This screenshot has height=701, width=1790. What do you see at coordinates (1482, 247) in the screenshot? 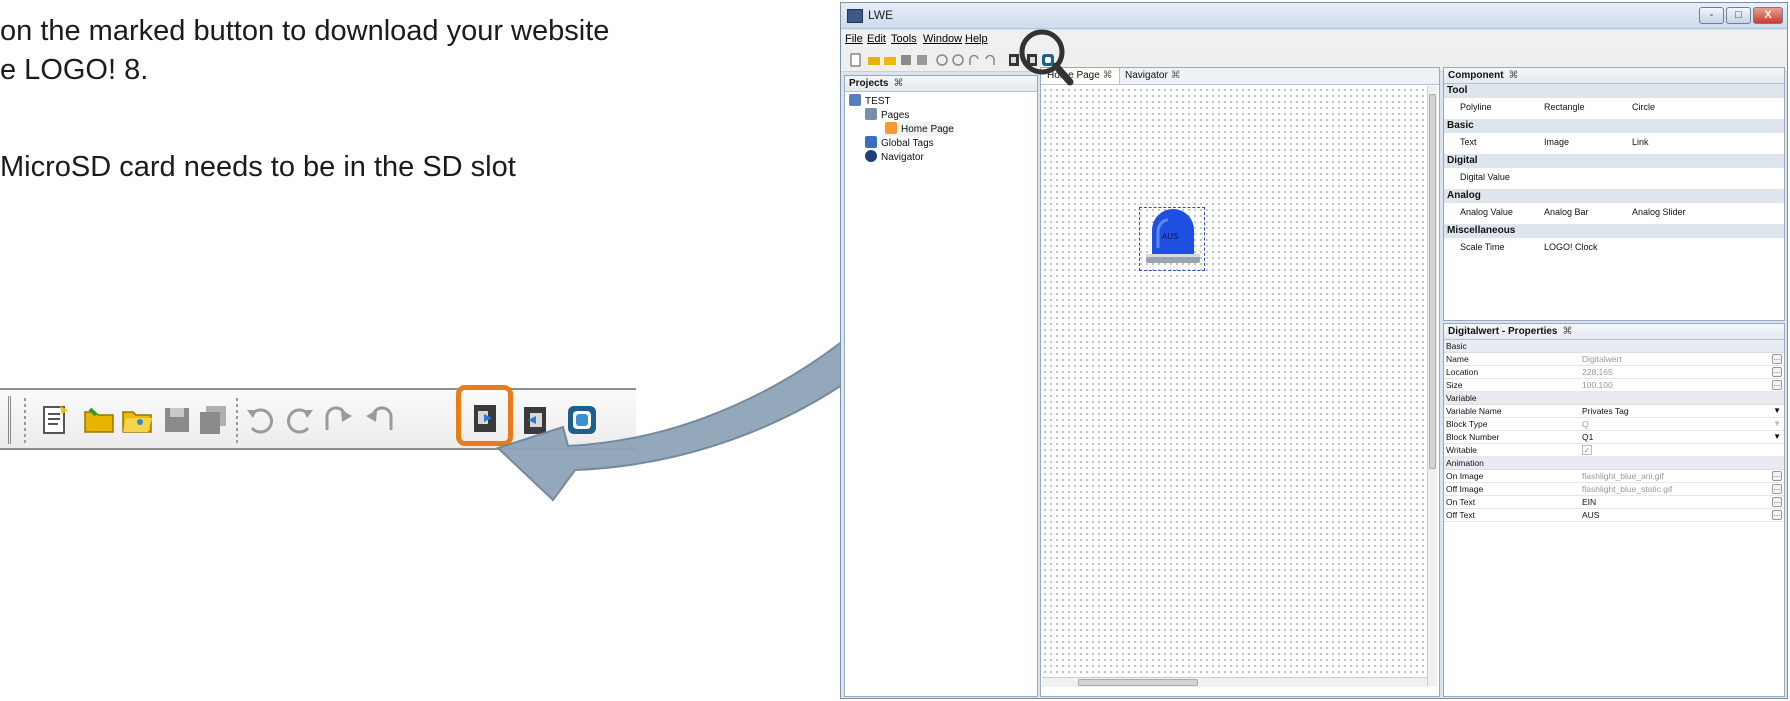
I see `scale-time-tool: Scale Time` at bounding box center [1482, 247].